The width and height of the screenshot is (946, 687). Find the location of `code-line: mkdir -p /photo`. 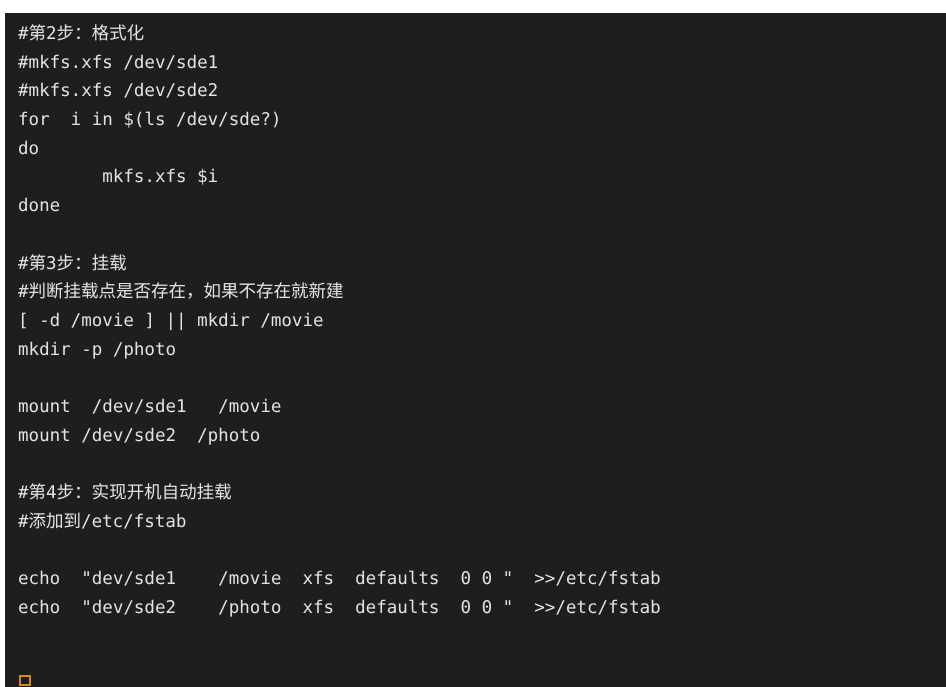

code-line: mkdir -p /photo is located at coordinates (482, 350).